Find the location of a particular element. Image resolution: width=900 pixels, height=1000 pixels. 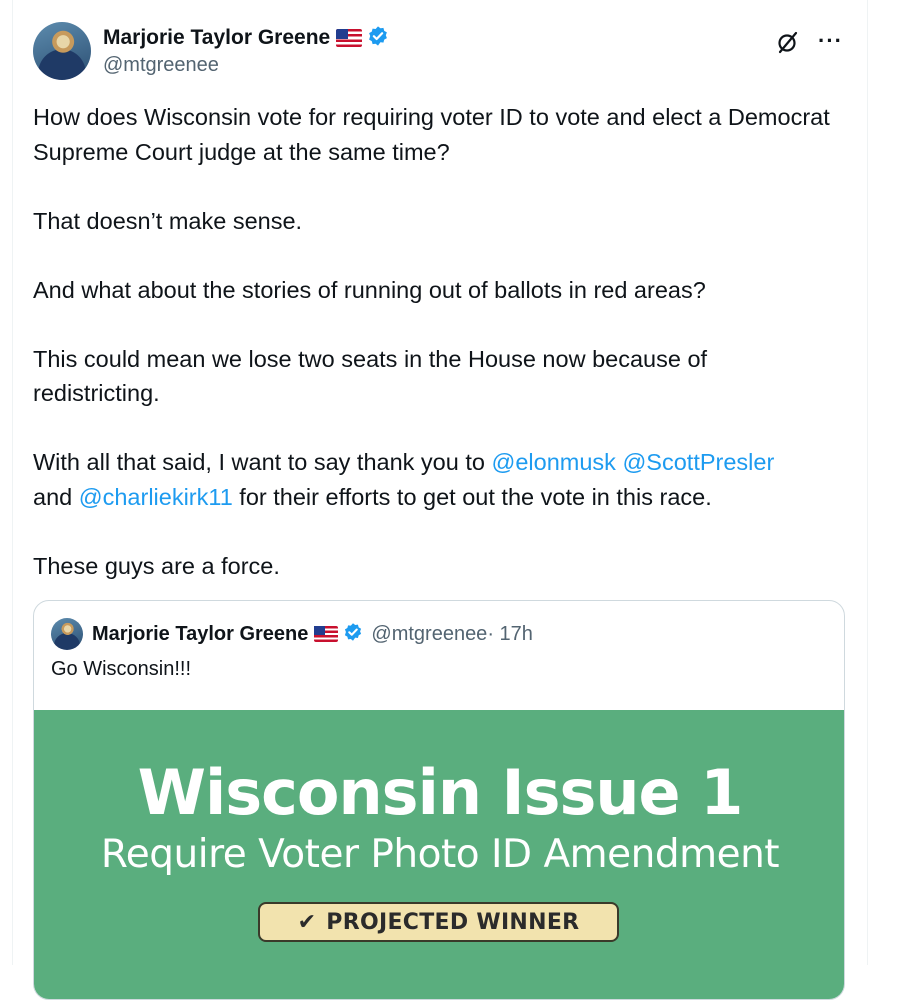

quoted-author-name: Marjorie Taylor Greene is located at coordinates (200, 634).